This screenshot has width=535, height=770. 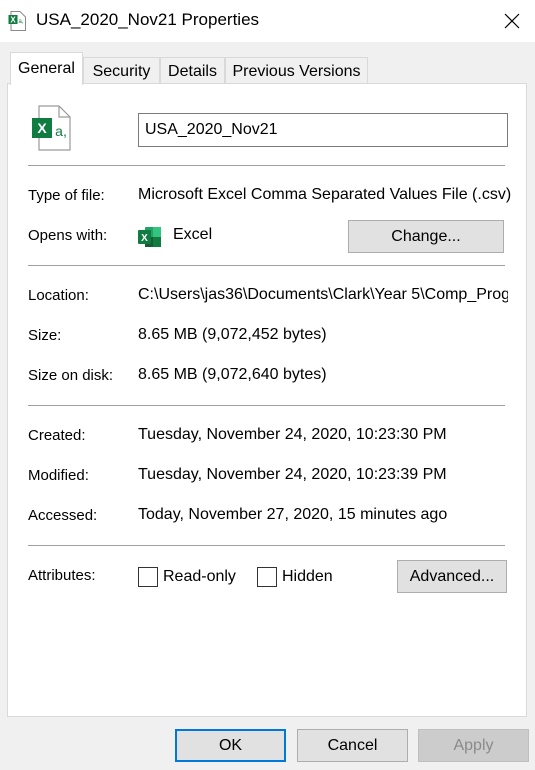 What do you see at coordinates (58, 475) in the screenshot?
I see `modified-label: Modified:` at bounding box center [58, 475].